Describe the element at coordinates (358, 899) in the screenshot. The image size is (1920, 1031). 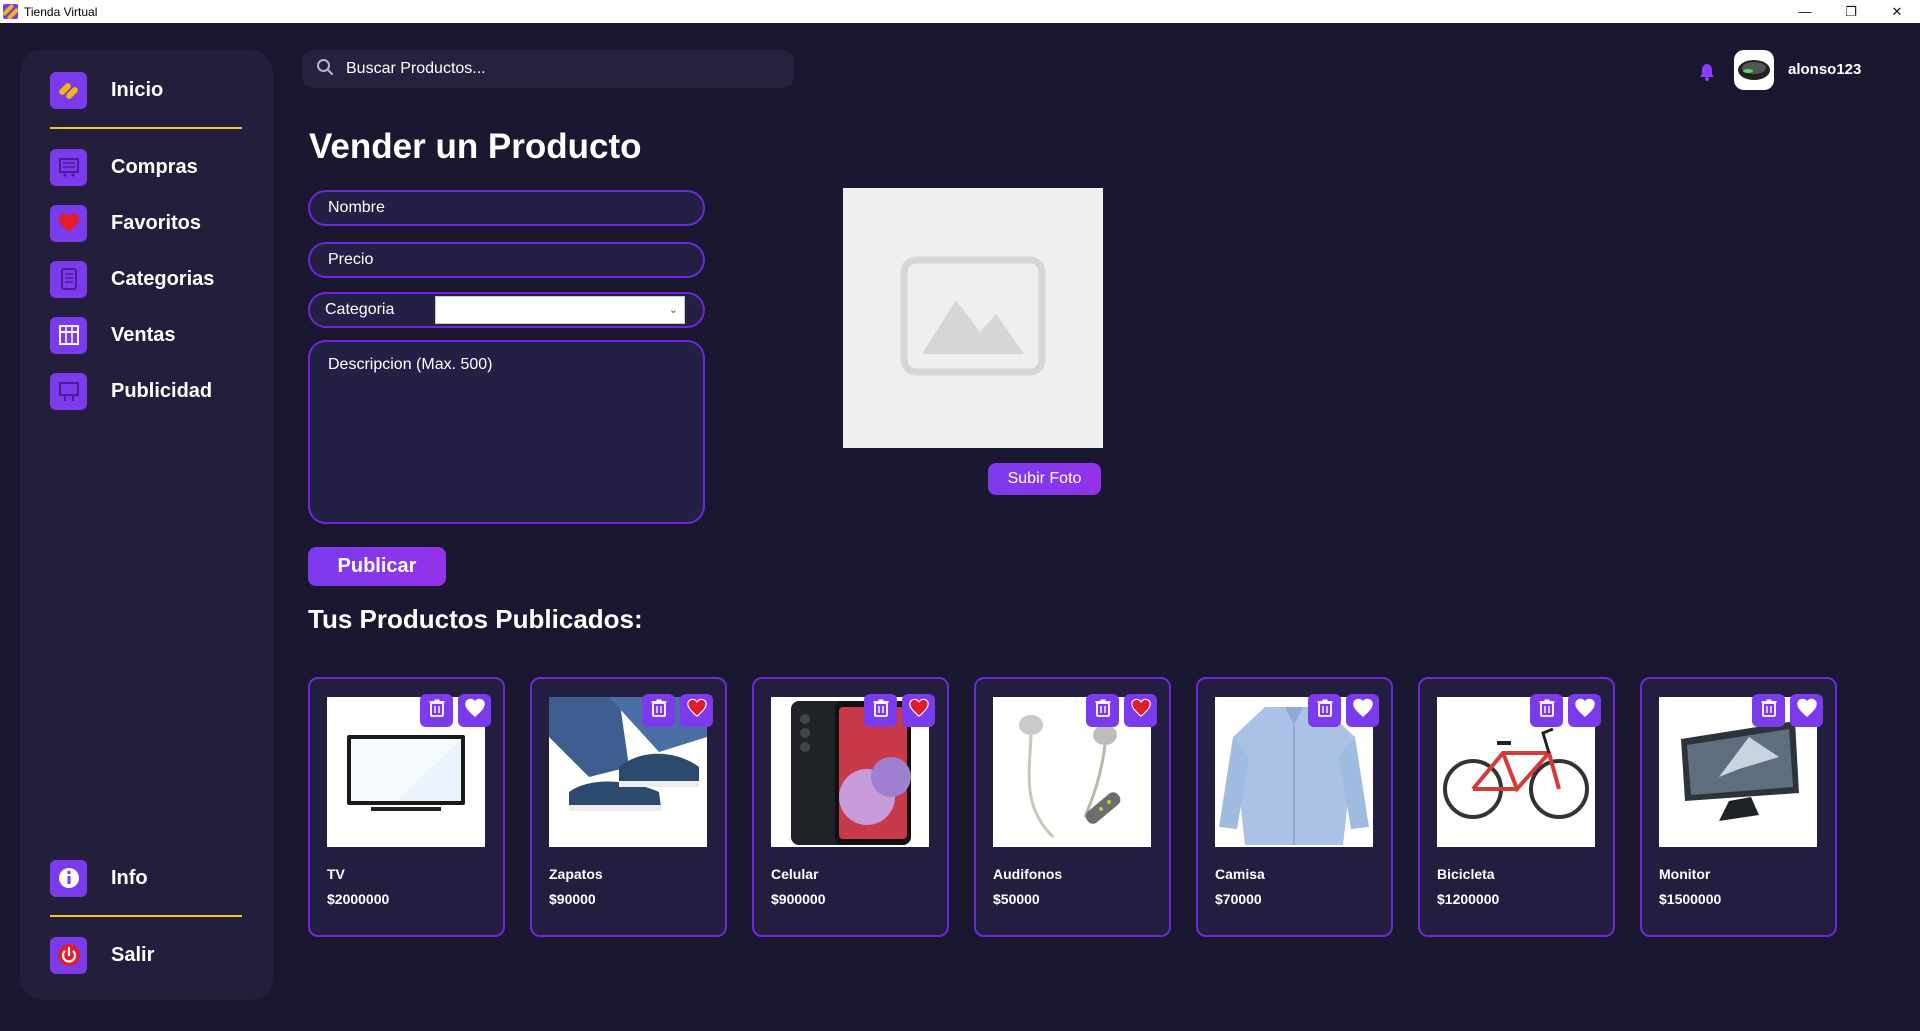
I see `product-price: $2000000` at that location.